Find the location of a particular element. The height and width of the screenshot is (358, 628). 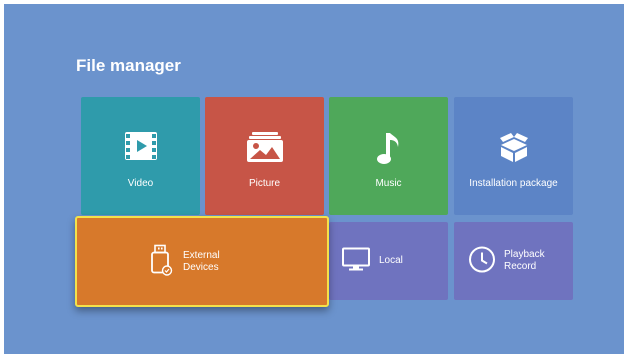

picture-tile: Picture is located at coordinates (264, 156).